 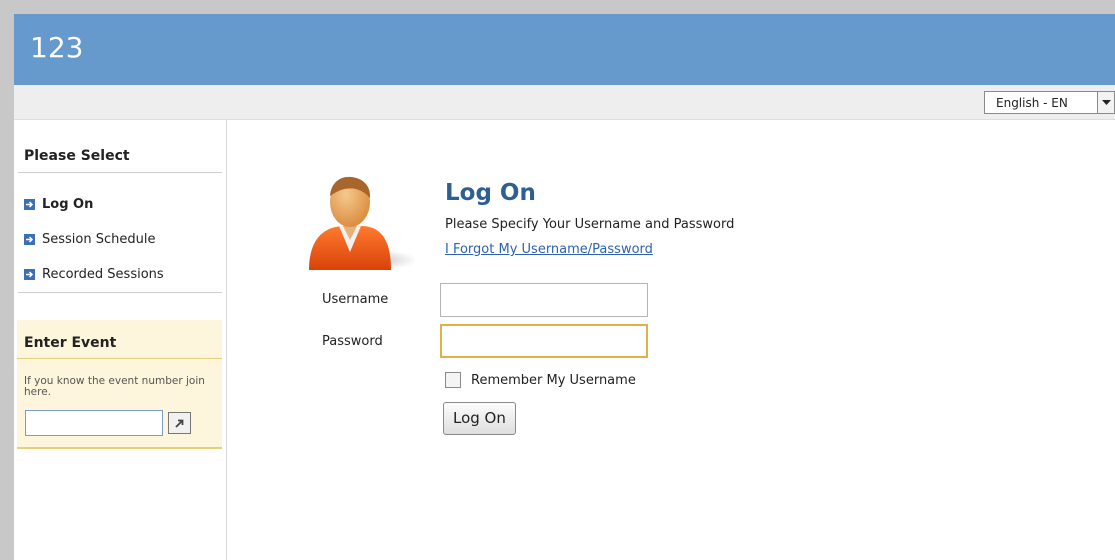 What do you see at coordinates (544, 341) in the screenshot?
I see `password-input` at bounding box center [544, 341].